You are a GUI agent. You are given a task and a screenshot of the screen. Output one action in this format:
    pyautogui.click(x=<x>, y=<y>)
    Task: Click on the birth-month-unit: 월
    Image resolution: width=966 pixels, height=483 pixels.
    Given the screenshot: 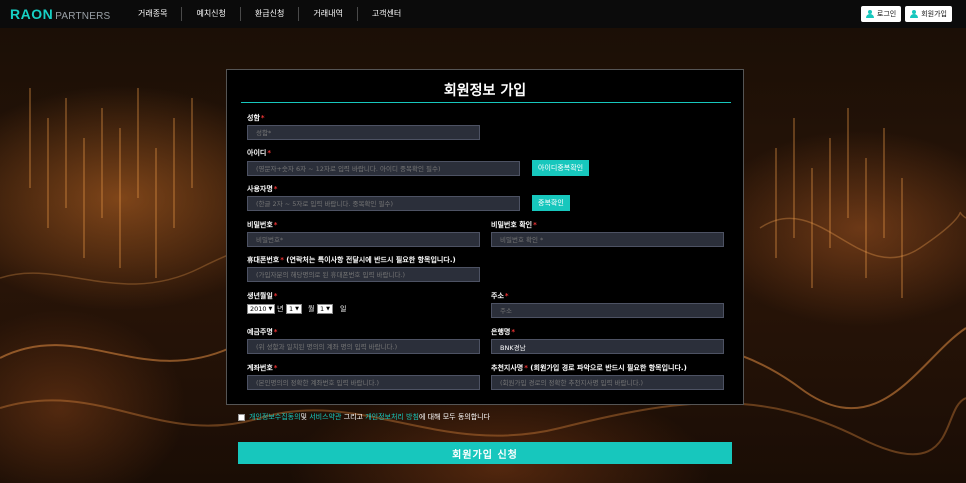 What is the action you would take?
    pyautogui.click(x=311, y=309)
    